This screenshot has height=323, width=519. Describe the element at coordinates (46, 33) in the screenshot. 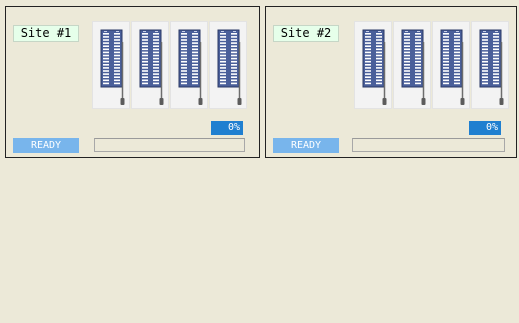

I see `site-label: Site #1` at that location.